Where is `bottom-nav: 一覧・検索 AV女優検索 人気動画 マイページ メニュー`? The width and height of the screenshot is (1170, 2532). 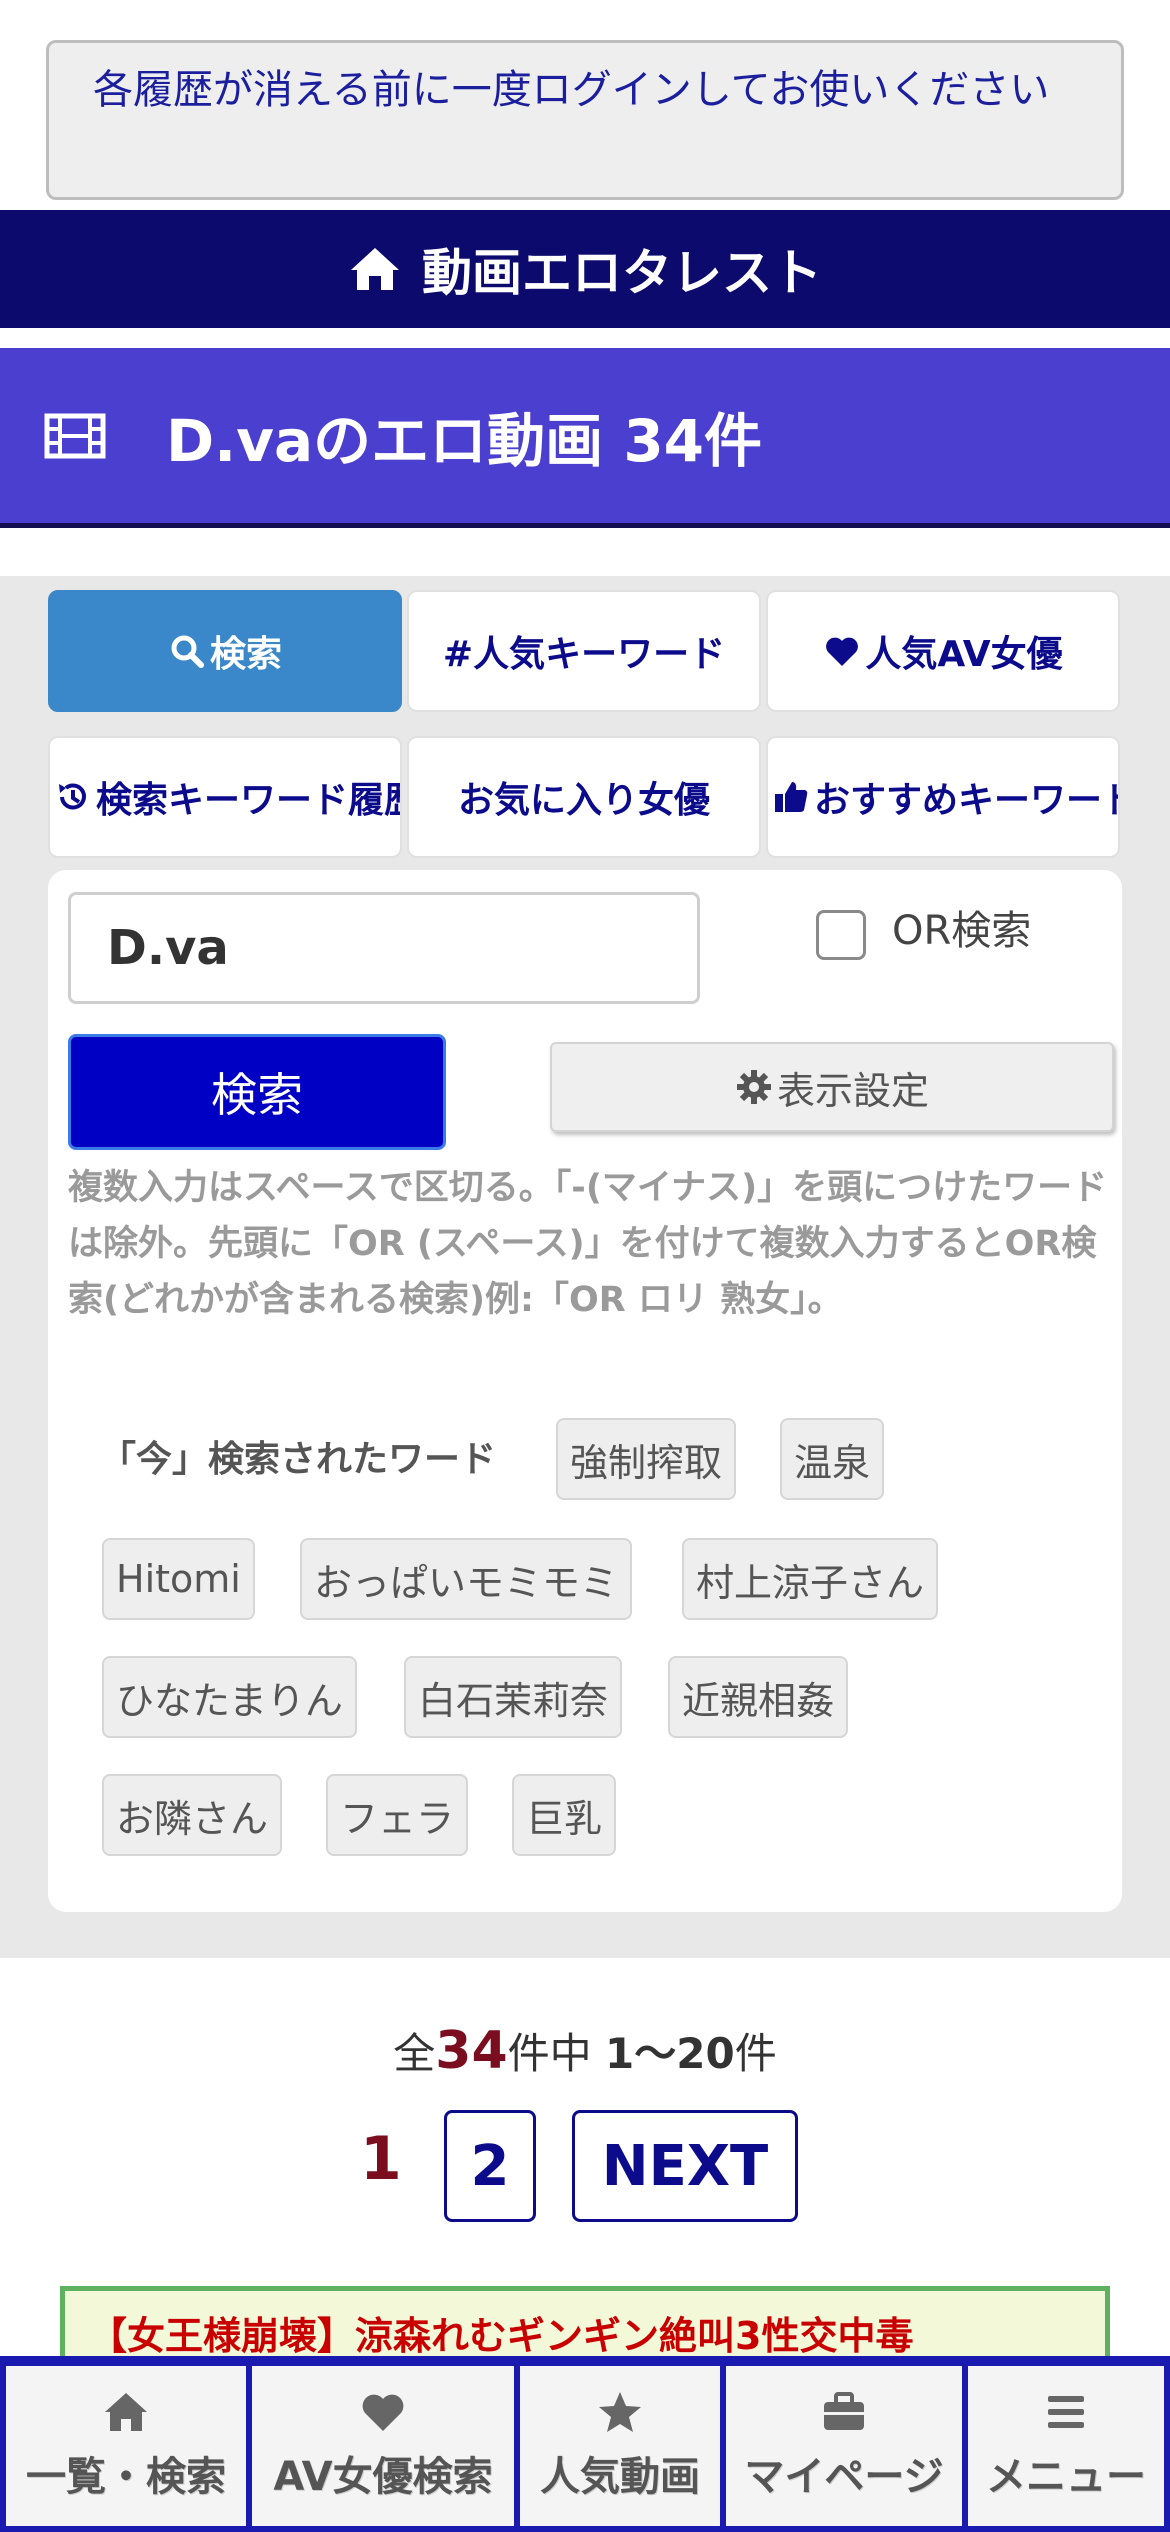 bottom-nav: 一覧・検索 AV女優検索 人気動画 マイページ メニュー is located at coordinates (585, 2444).